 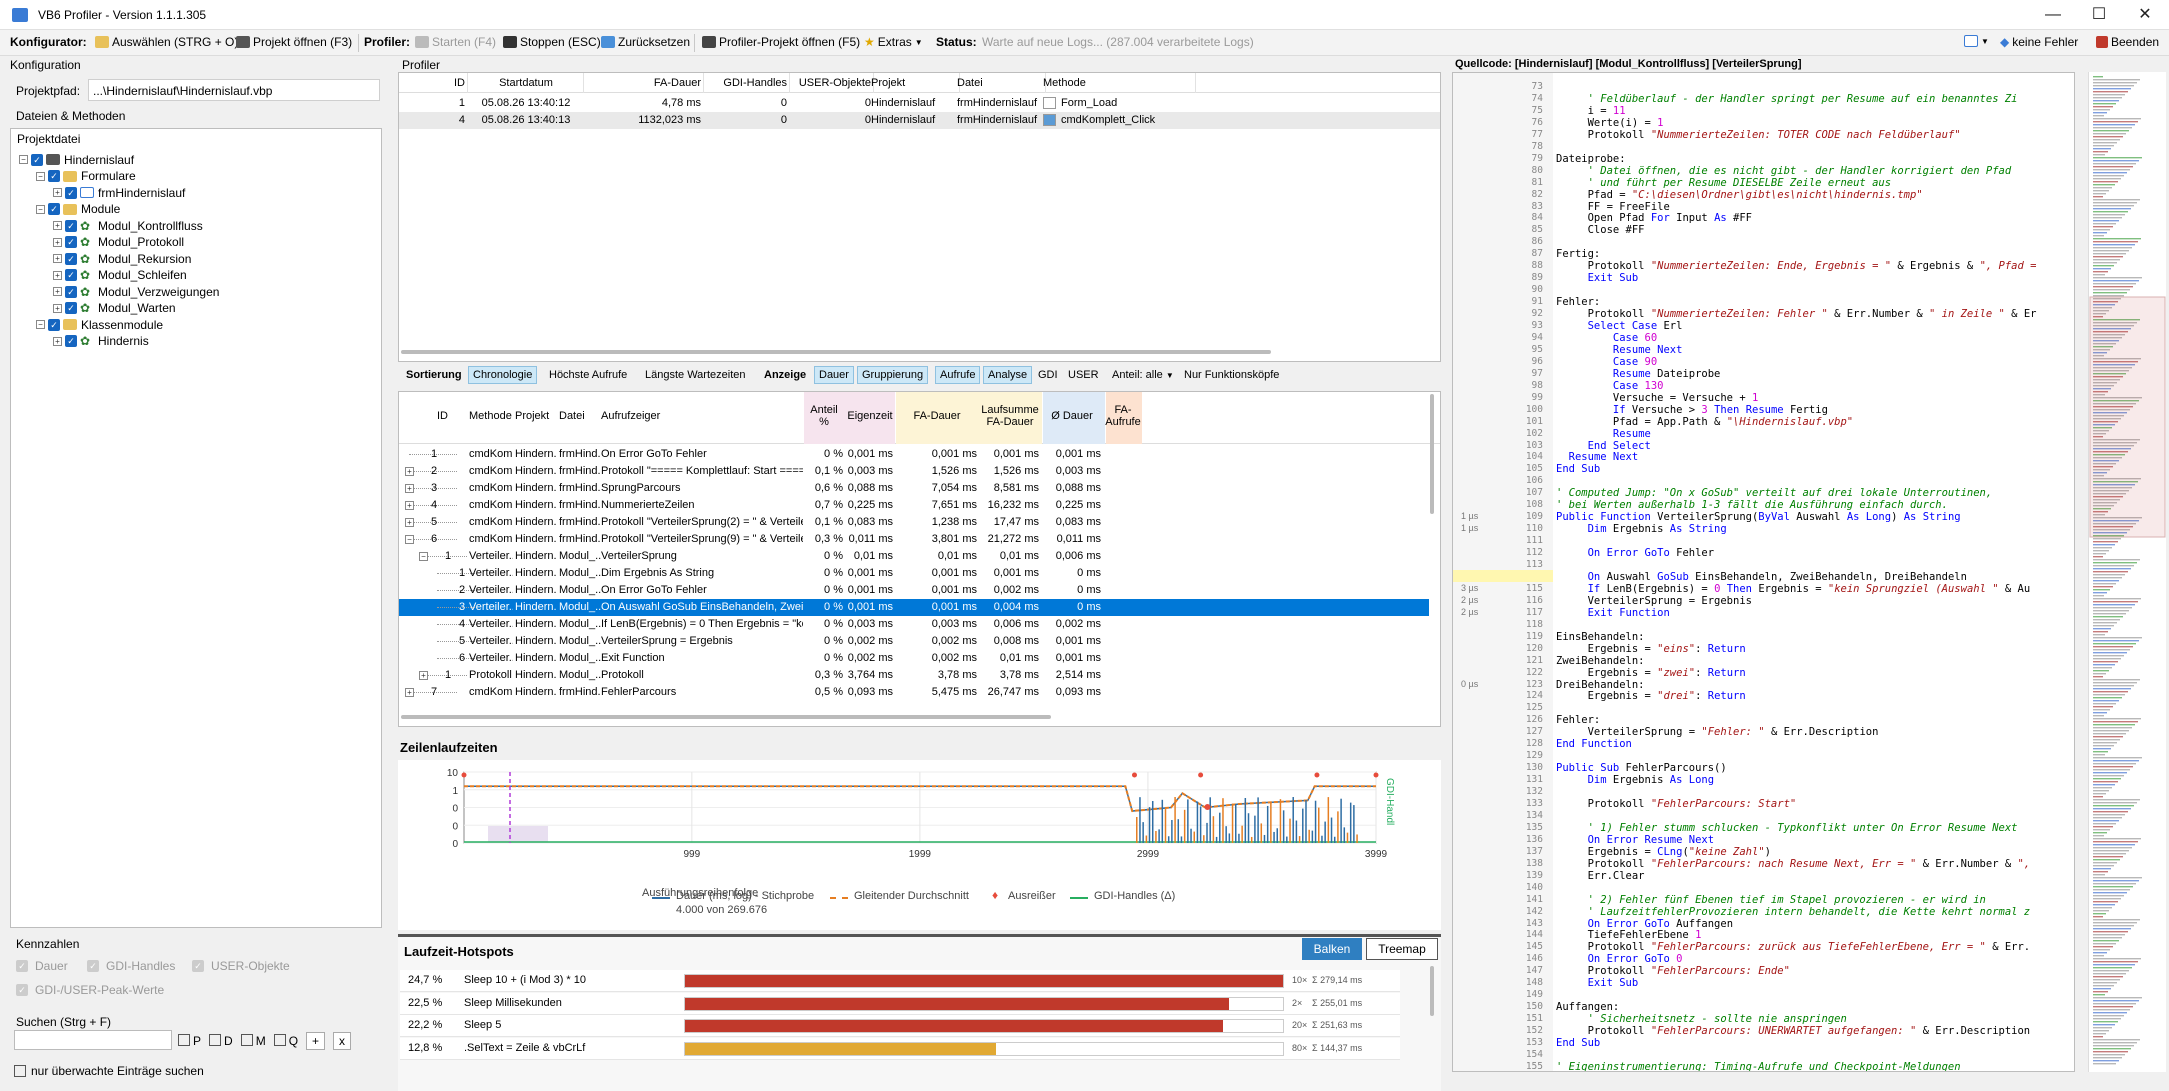 What do you see at coordinates (234, 90) in the screenshot?
I see `projektpfad-field: ...\Hindernislauf\Hindernislauf.vbp` at bounding box center [234, 90].